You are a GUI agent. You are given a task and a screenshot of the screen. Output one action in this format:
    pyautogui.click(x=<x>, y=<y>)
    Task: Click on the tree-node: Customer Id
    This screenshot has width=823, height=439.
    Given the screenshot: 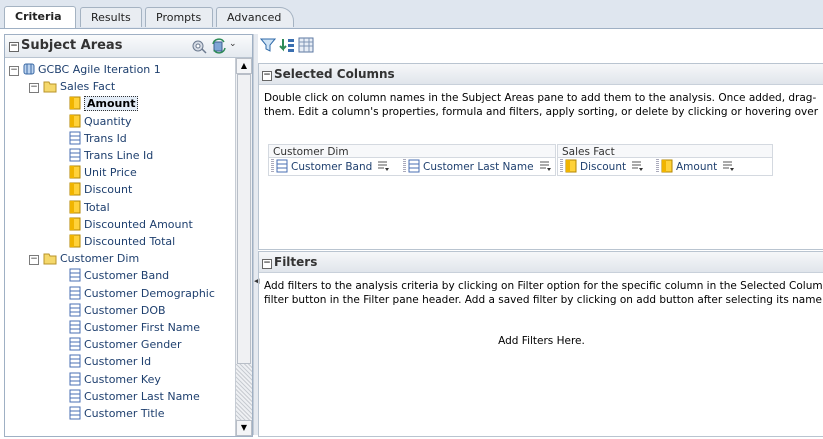 What is the action you would take?
    pyautogui.click(x=110, y=361)
    